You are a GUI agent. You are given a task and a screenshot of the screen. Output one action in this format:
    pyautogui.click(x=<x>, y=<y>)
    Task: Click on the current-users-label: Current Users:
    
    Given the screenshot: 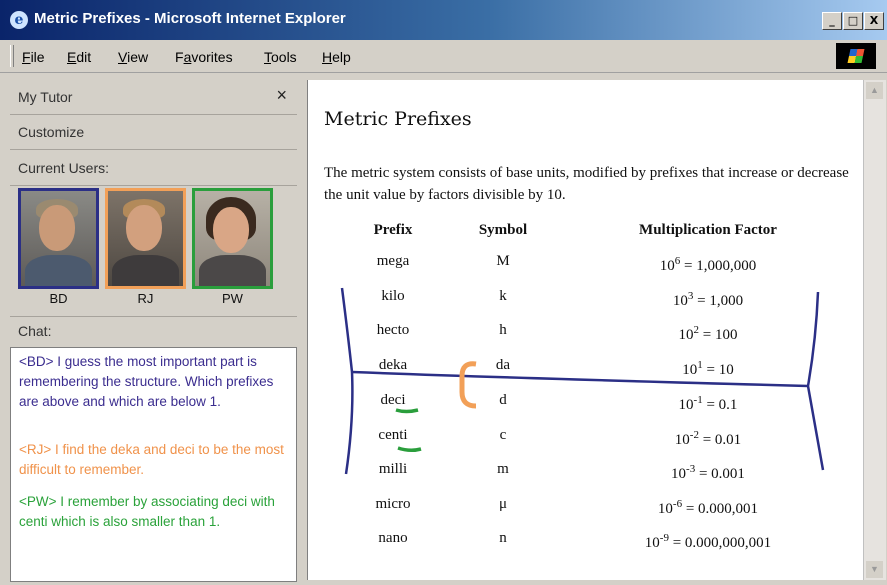 What is the action you would take?
    pyautogui.click(x=64, y=168)
    